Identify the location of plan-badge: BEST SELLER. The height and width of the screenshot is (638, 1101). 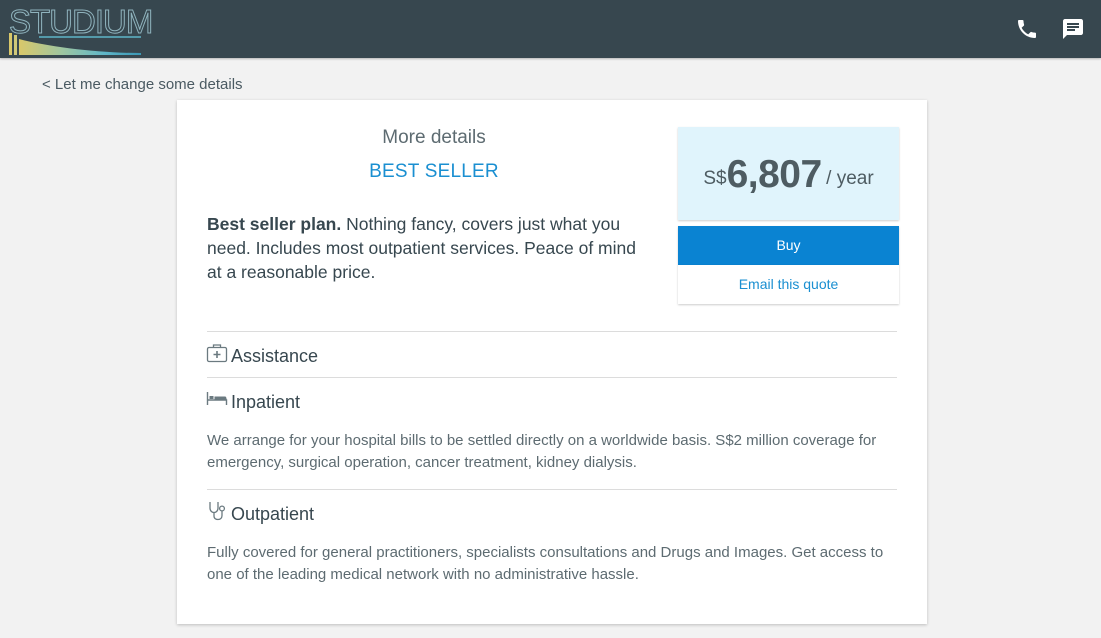
(434, 171).